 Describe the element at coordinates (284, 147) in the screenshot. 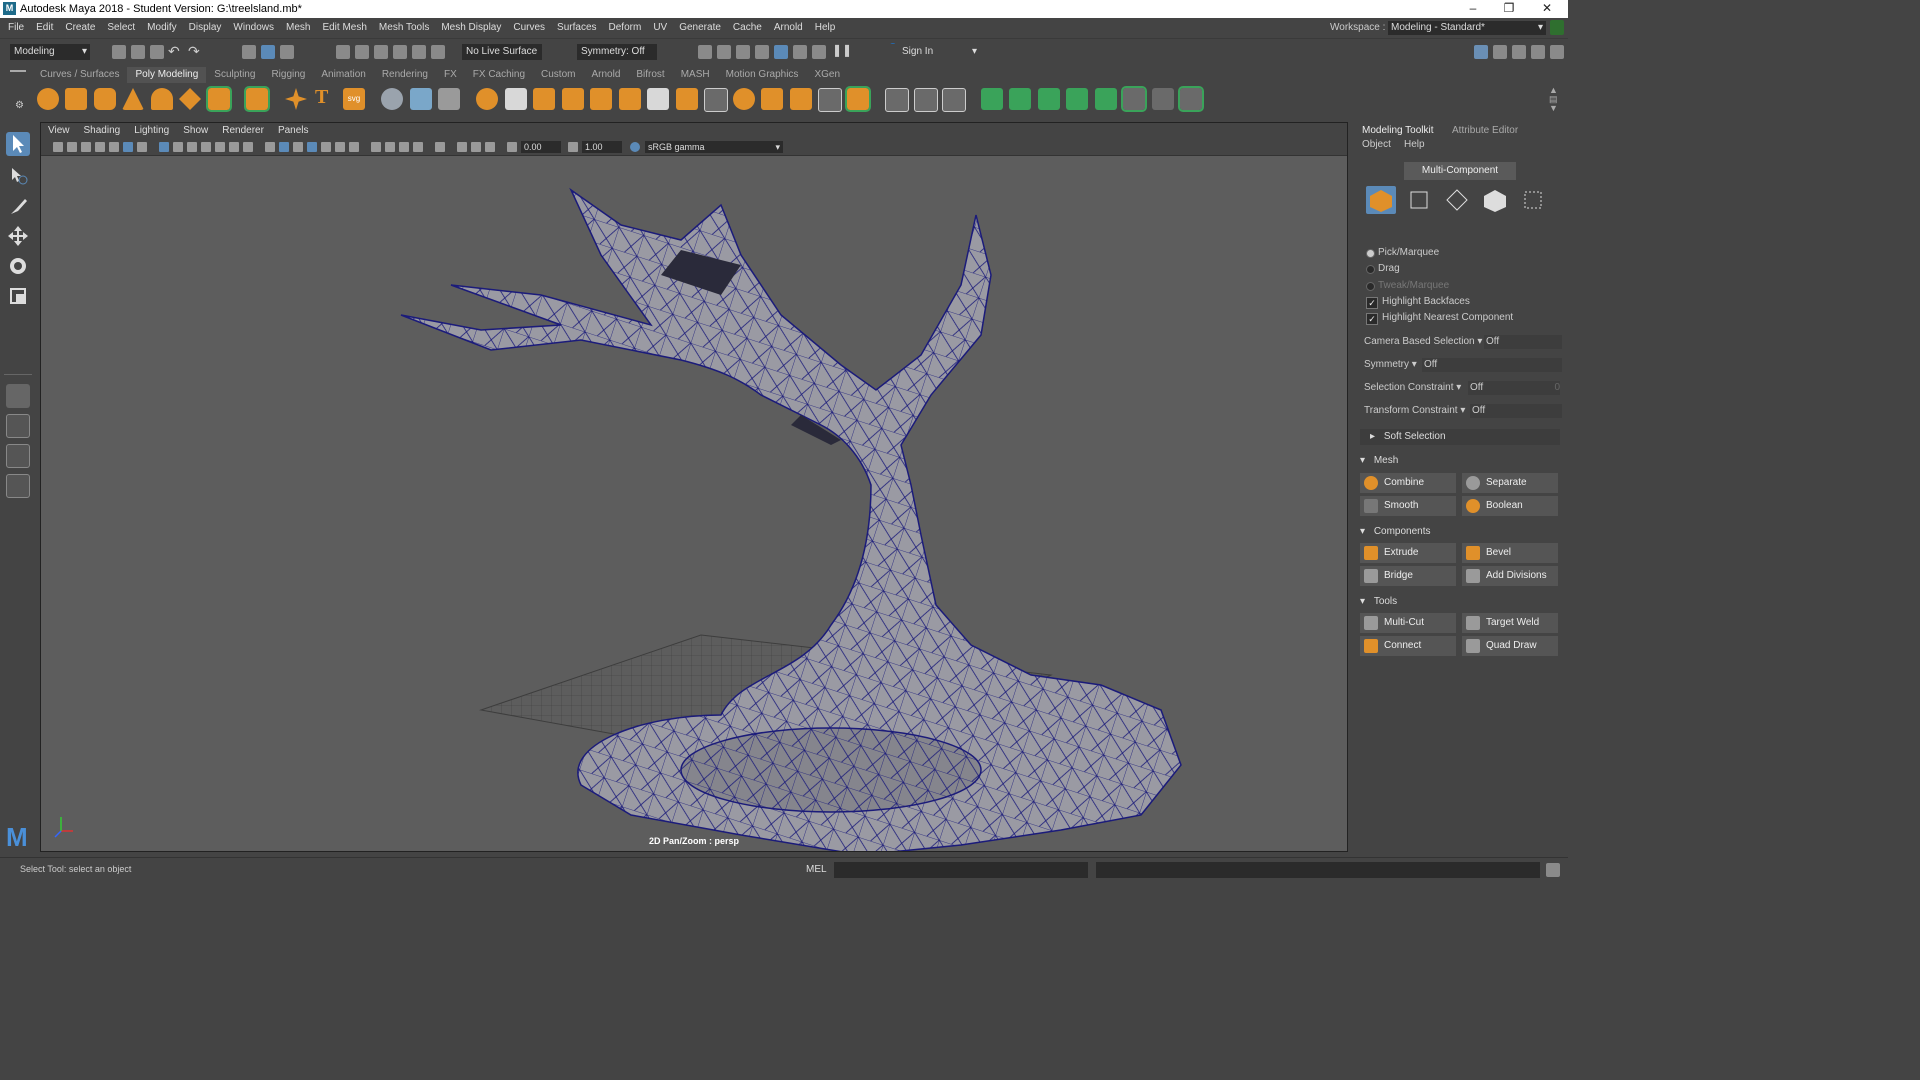

I see `smooth-shade-icon` at that location.